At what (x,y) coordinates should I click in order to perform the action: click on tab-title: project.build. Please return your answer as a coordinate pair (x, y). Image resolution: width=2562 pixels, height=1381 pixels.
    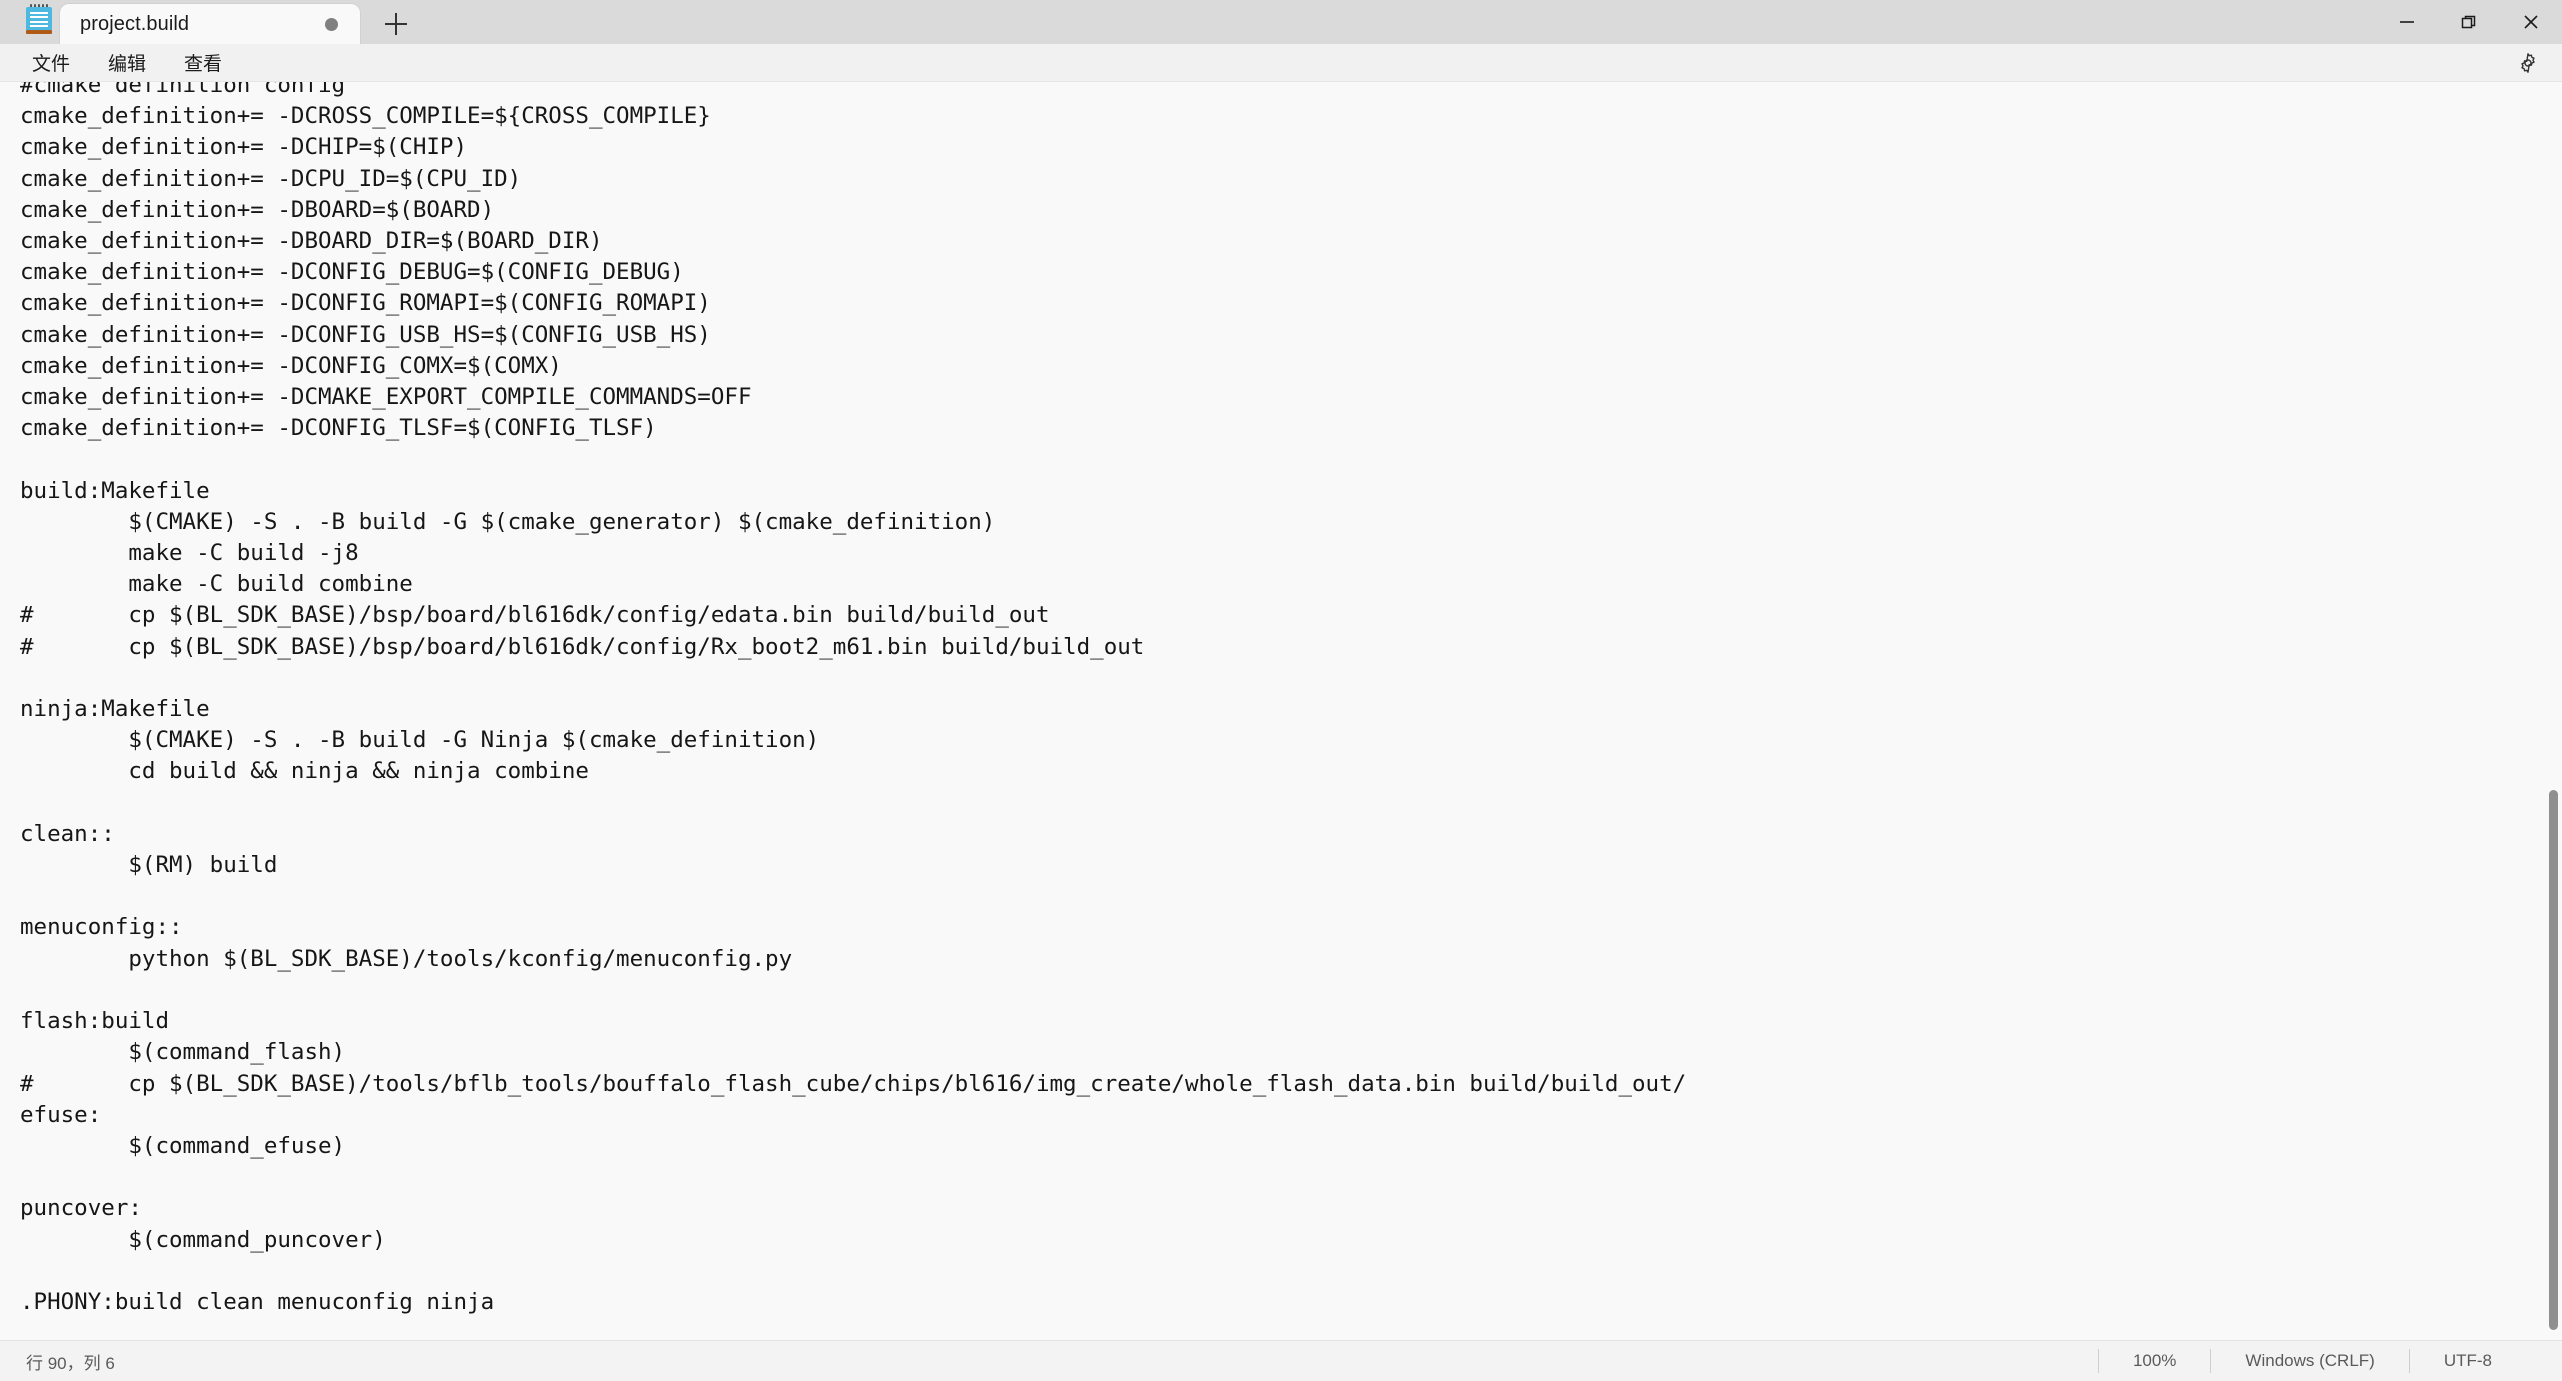
    Looking at the image, I should click on (135, 23).